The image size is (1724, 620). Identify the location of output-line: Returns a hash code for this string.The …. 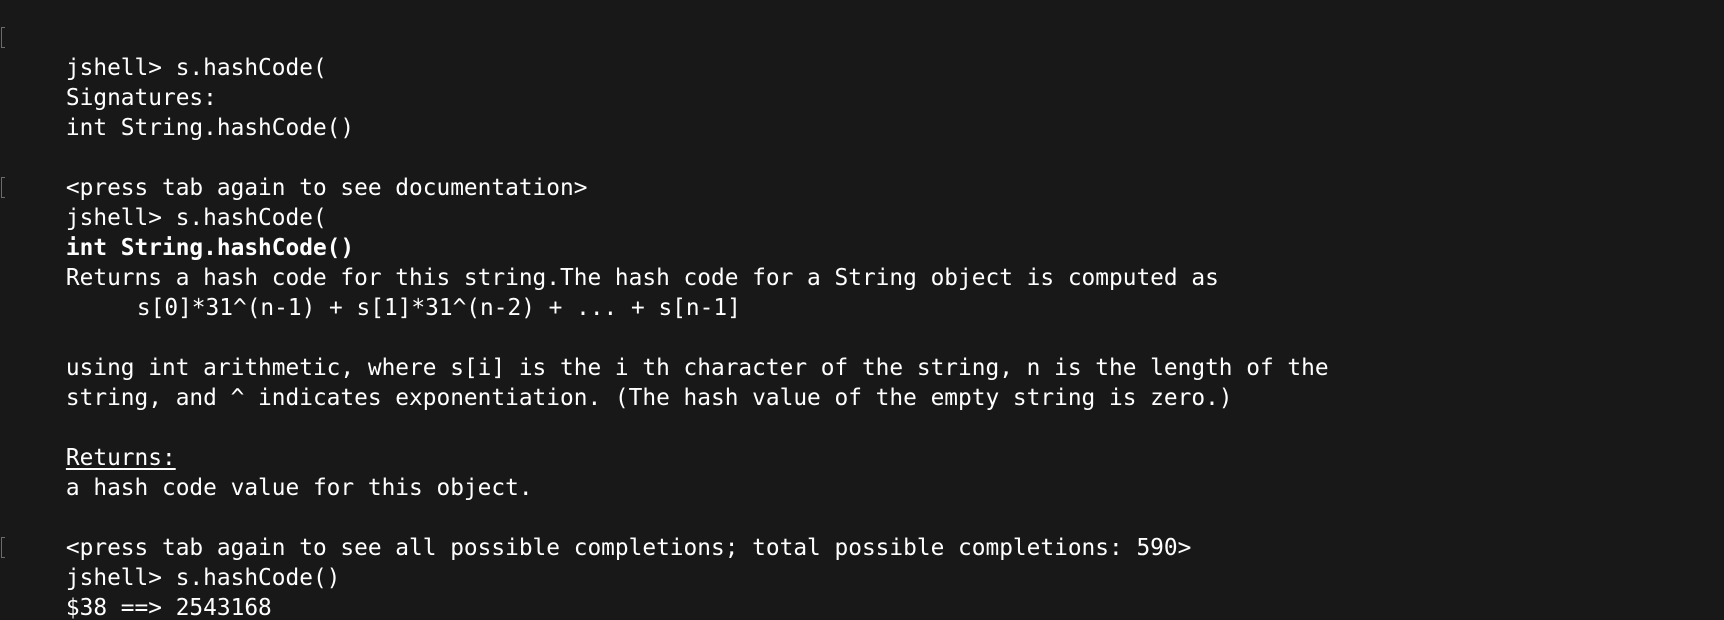
(862, 262).